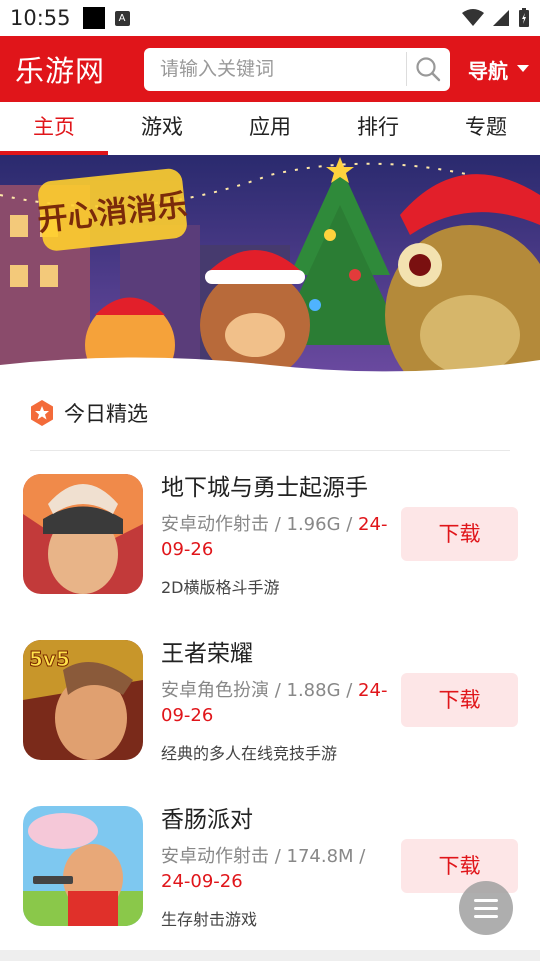 This screenshot has width=540, height=961. I want to click on sausage-party-icon, so click(83, 866).